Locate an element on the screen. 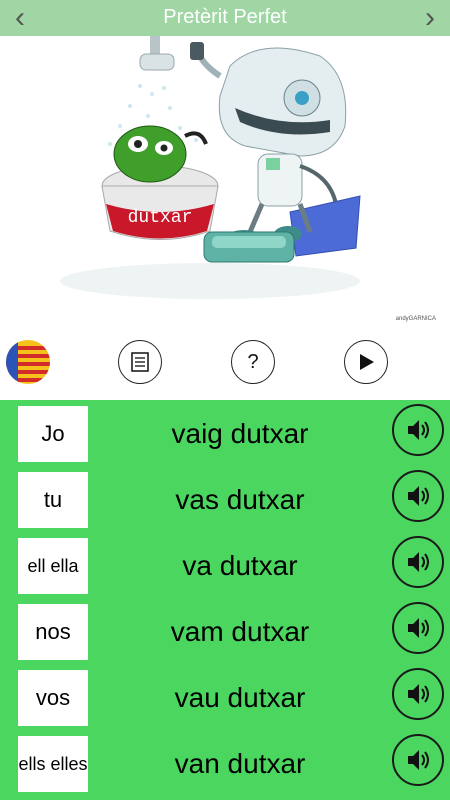 The height and width of the screenshot is (800, 450). verb-form: vaig dutxar is located at coordinates (240, 433).